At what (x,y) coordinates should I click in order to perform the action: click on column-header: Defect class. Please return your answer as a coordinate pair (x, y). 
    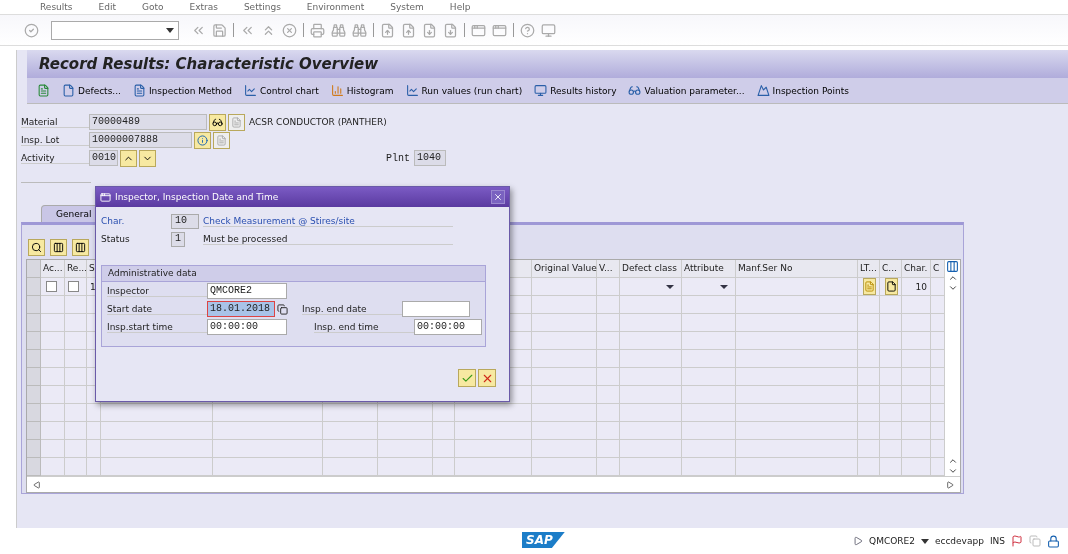
    Looking at the image, I should click on (651, 269).